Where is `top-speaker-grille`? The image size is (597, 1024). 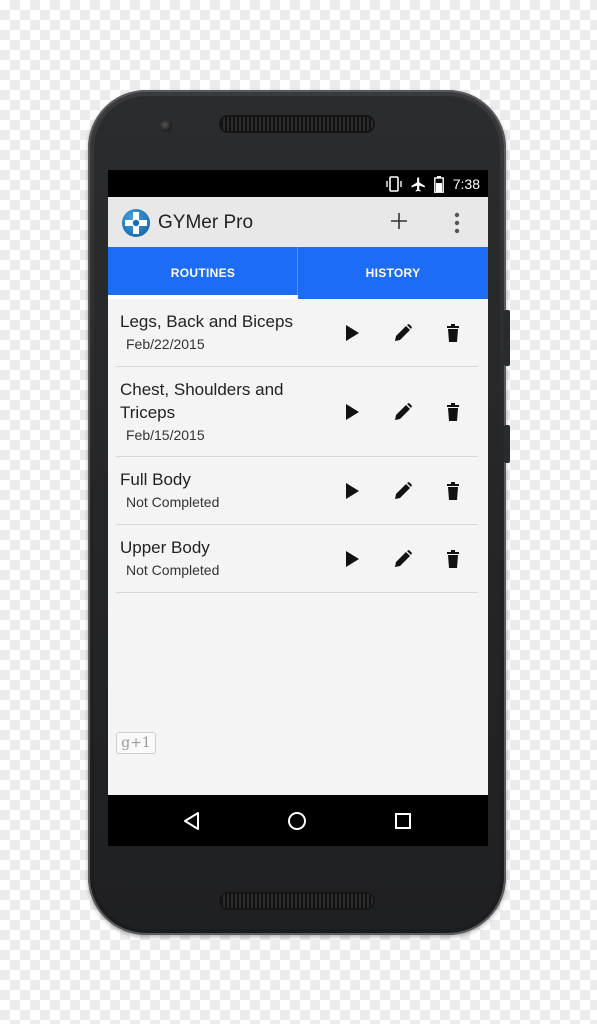 top-speaker-grille is located at coordinates (297, 124).